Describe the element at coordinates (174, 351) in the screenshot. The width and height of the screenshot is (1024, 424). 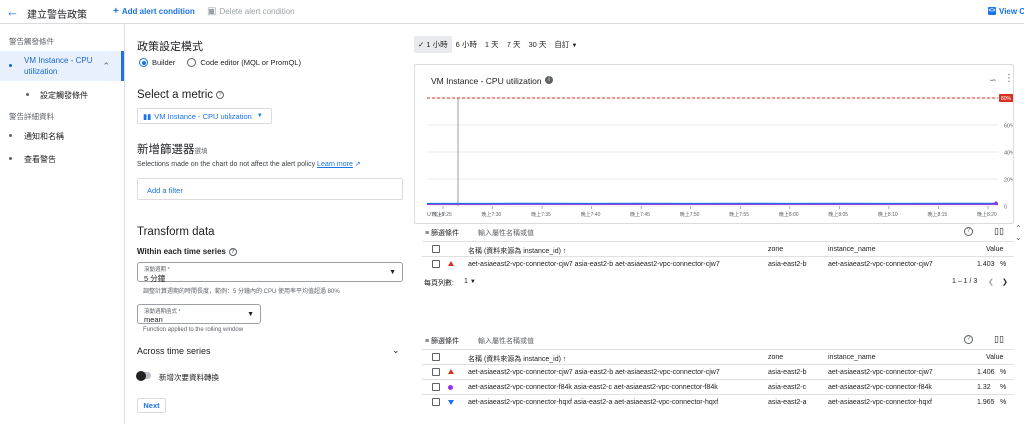
I see `across-series-header: Across time series` at that location.